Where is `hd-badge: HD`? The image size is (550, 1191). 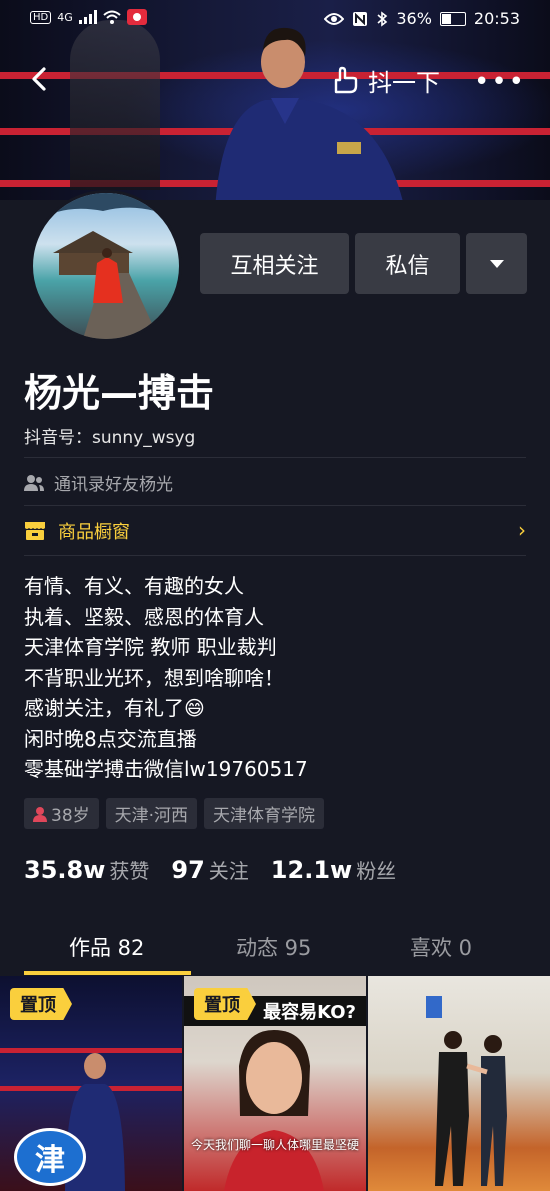 hd-badge: HD is located at coordinates (41, 17).